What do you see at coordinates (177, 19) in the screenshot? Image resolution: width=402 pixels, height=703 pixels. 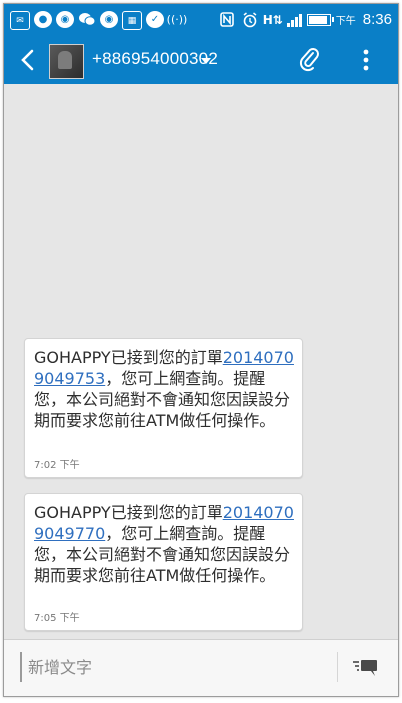 I see `wifi-hotspot-icon: ((·))` at bounding box center [177, 19].